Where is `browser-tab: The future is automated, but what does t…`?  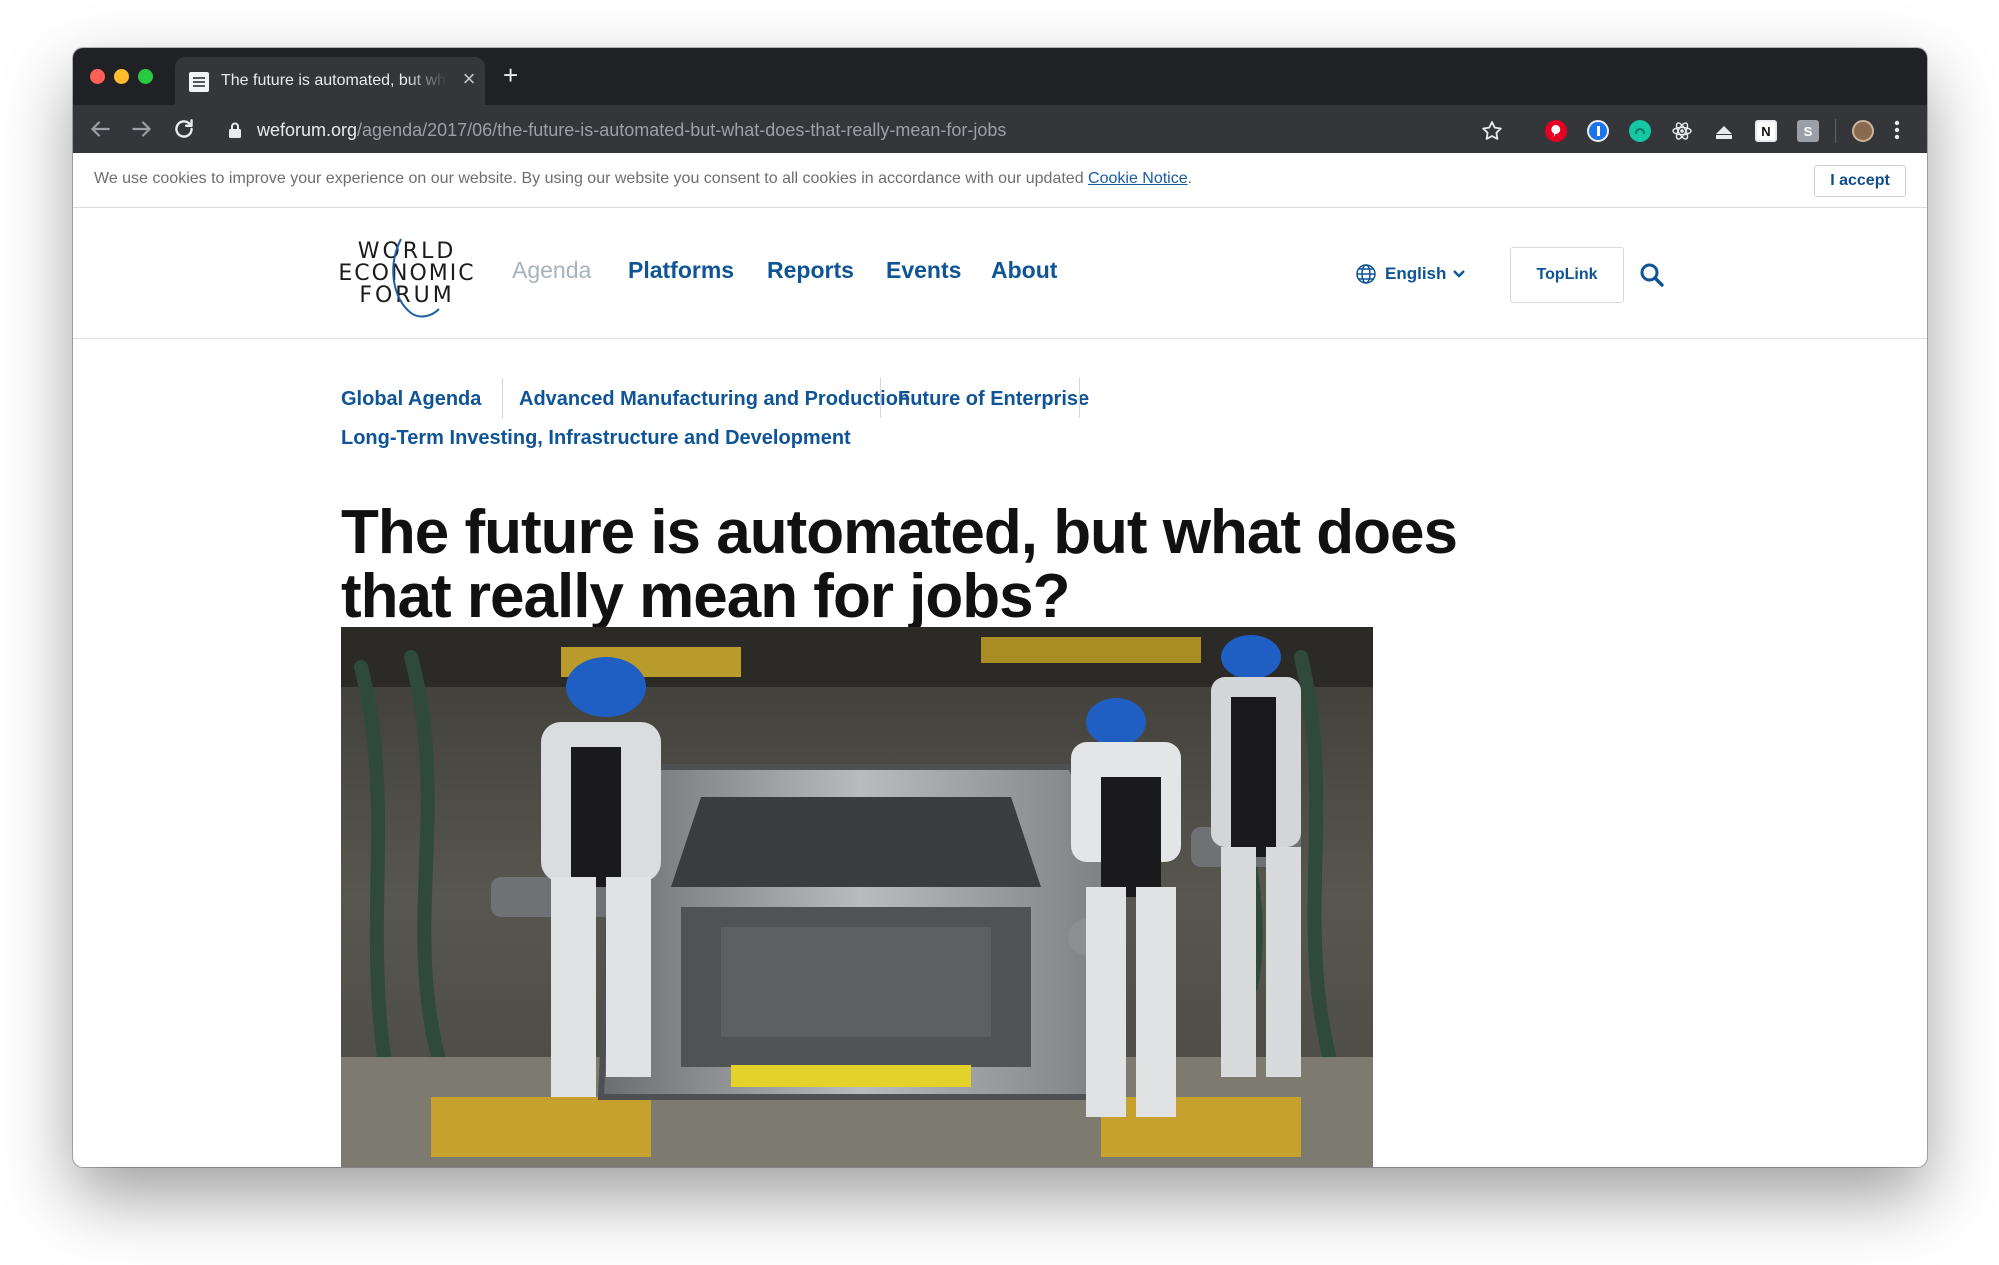 browser-tab: The future is automated, but what does t… is located at coordinates (330, 81).